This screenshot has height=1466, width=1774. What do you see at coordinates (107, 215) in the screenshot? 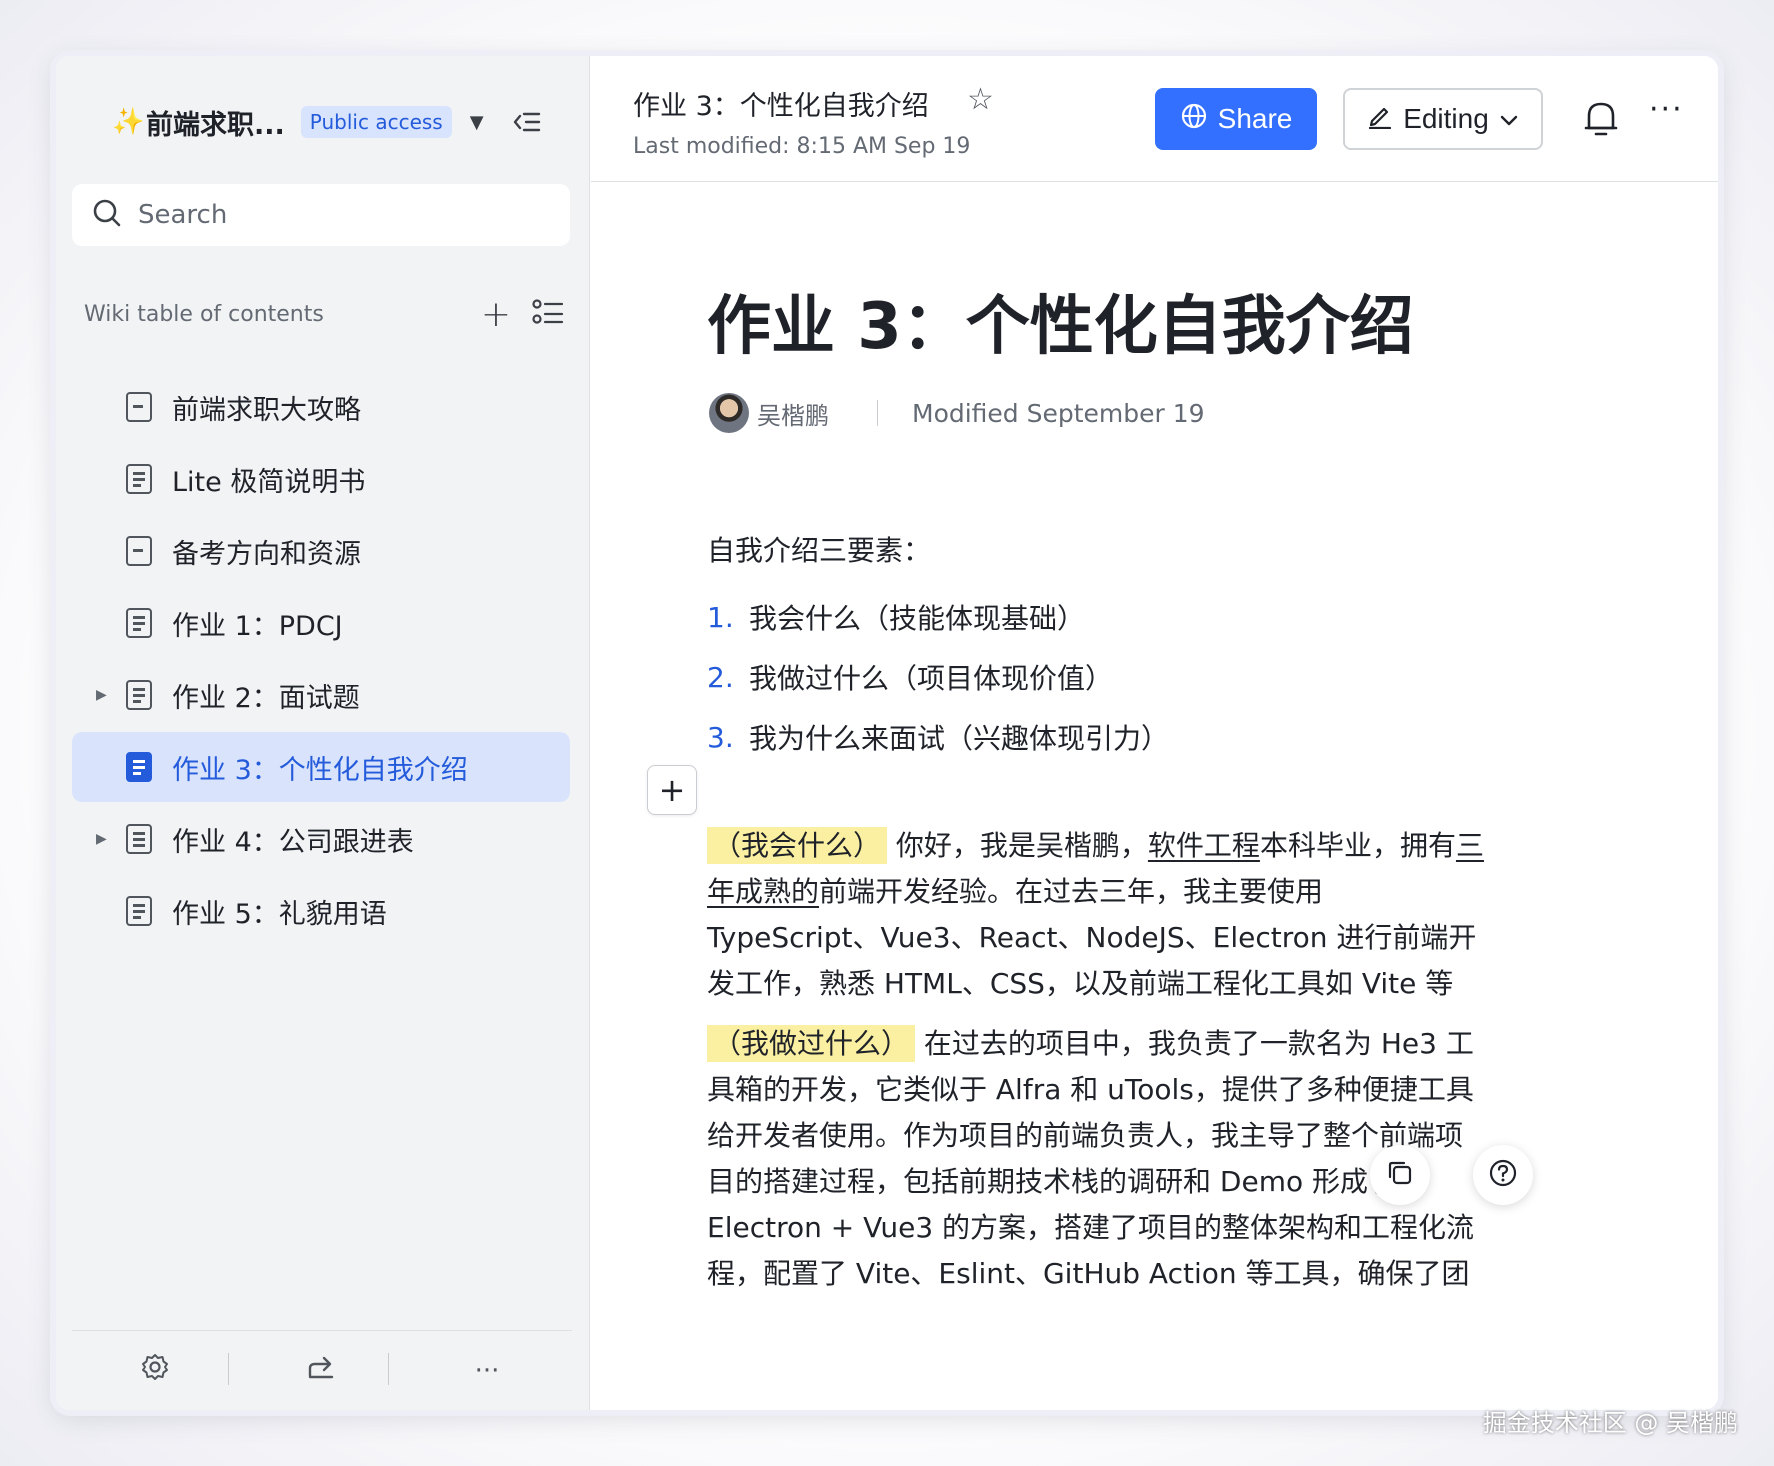
I see `search-icon` at bounding box center [107, 215].